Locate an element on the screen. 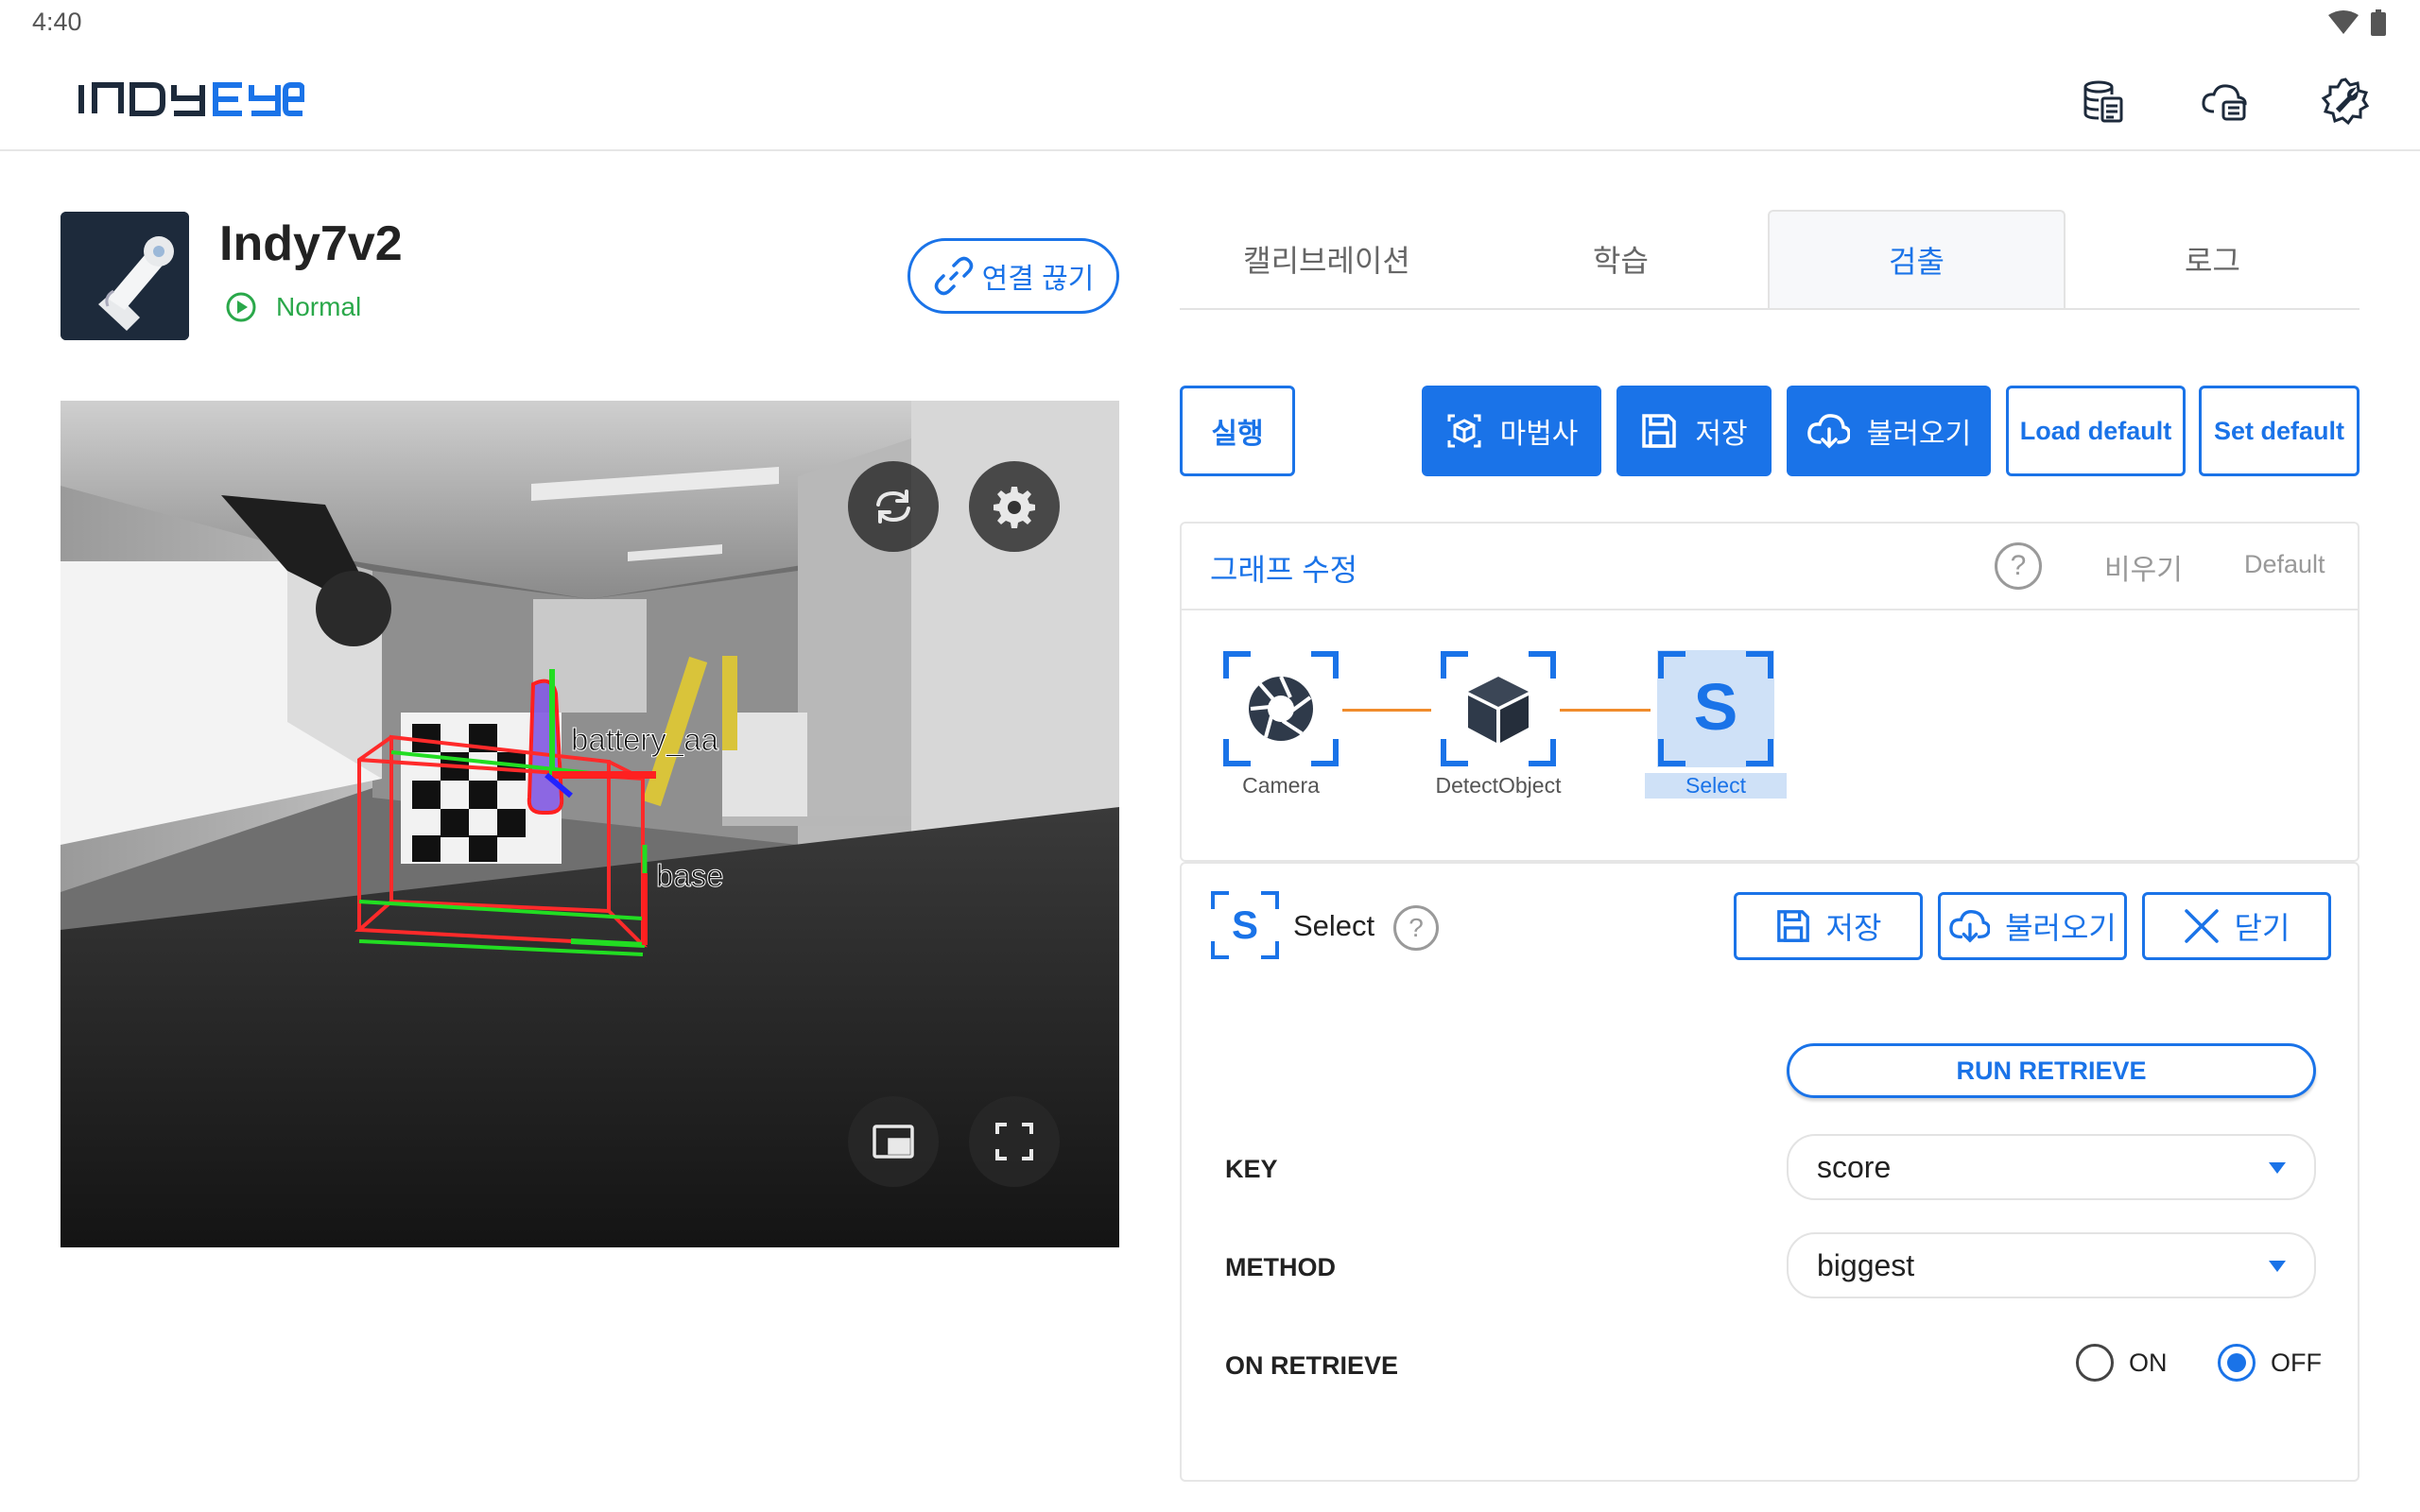 This screenshot has width=2420, height=1512. database-icon is located at coordinates (2103, 101).